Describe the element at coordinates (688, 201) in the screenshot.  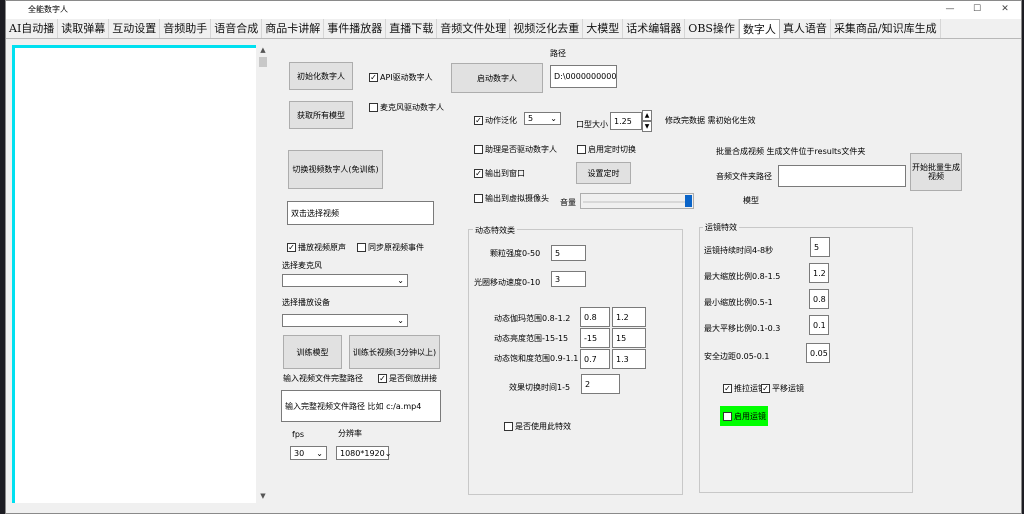
I see `volume-thumb` at that location.